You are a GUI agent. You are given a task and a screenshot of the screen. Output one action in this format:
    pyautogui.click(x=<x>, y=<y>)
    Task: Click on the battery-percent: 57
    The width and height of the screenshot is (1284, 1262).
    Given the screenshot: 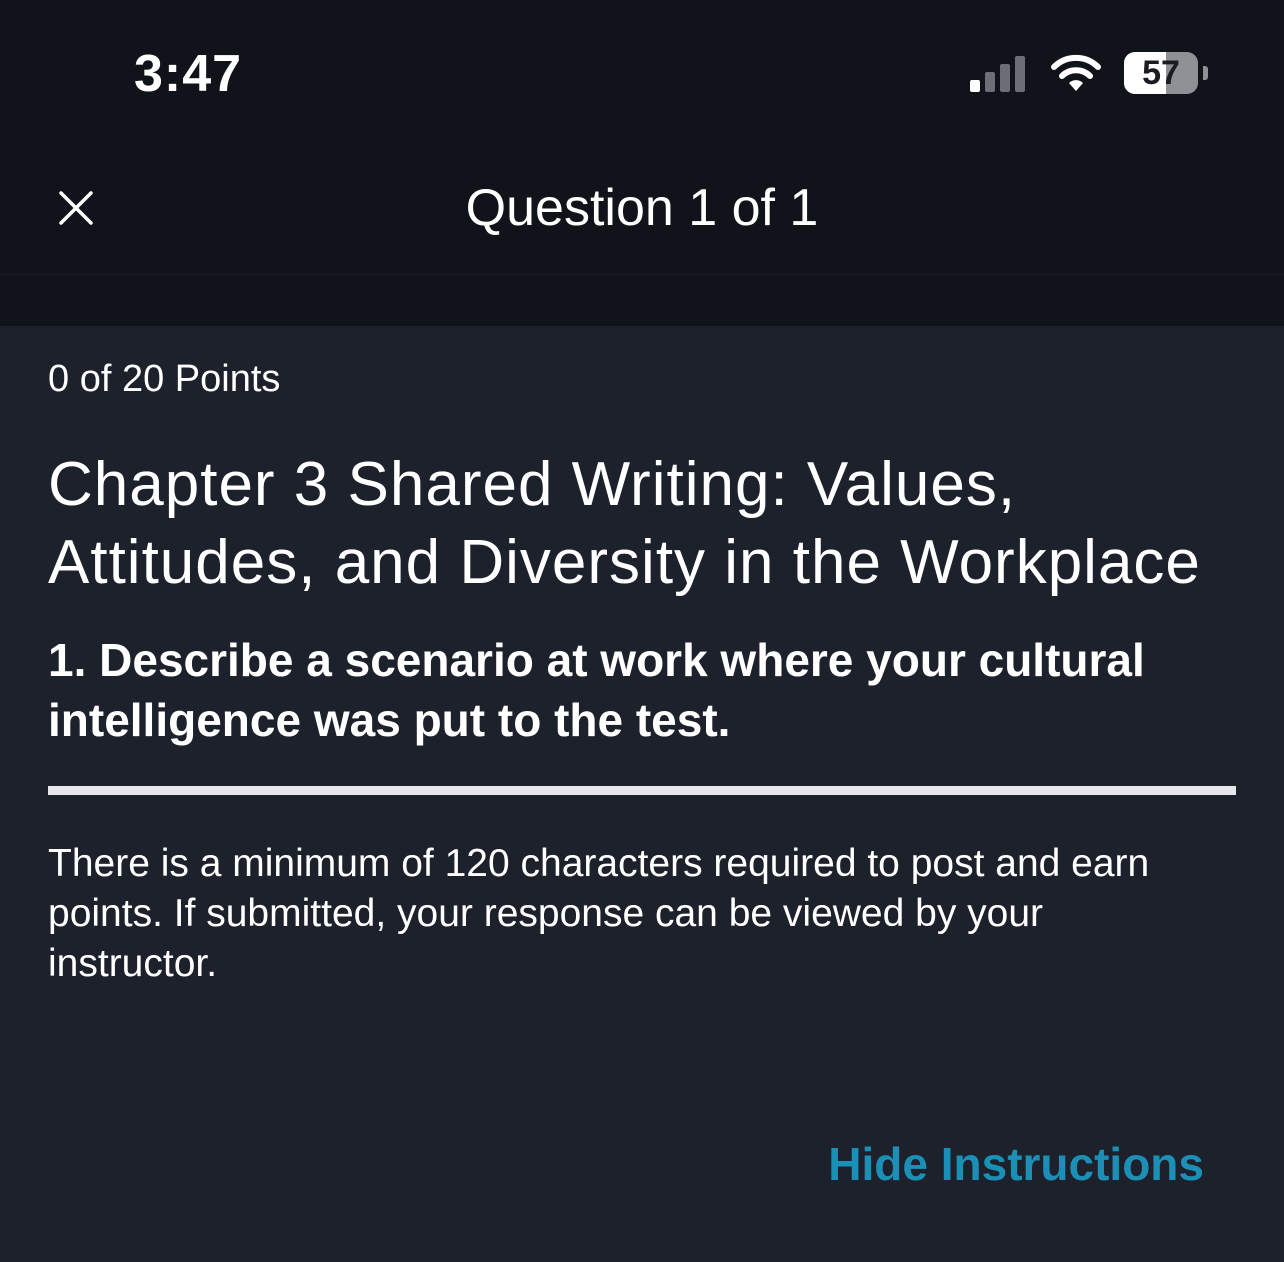 What is the action you would take?
    pyautogui.click(x=1161, y=73)
    